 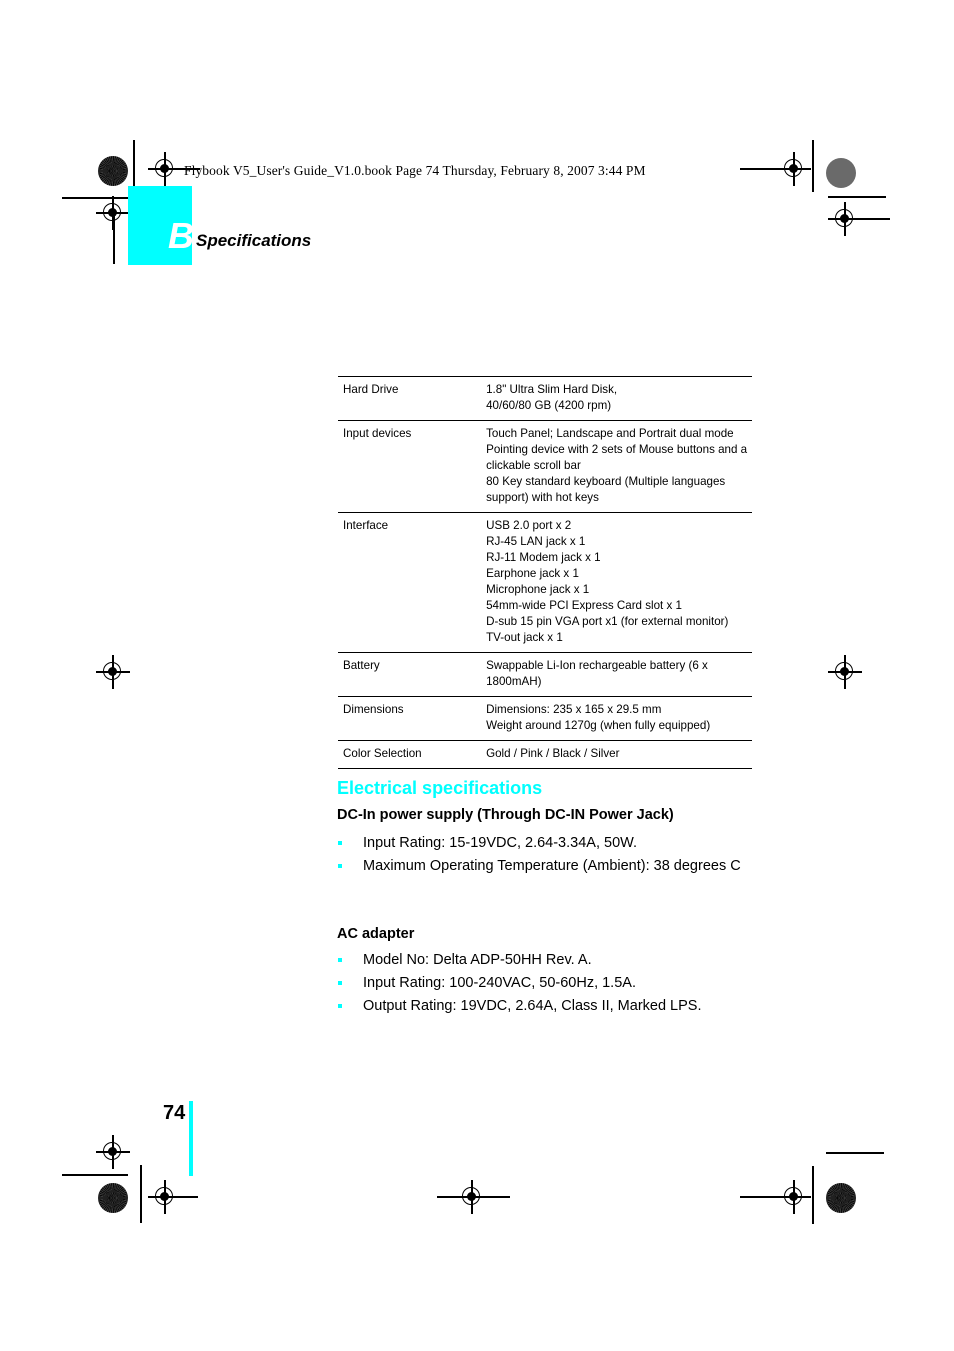 I want to click on section-heading-electrical: Electrical specifications, so click(x=440, y=788).